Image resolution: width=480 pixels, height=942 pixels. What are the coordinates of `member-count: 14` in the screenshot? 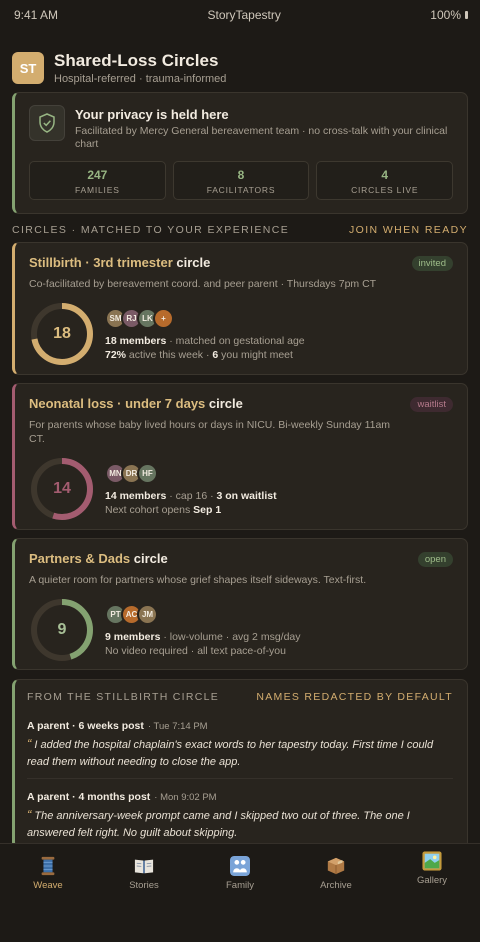 It's located at (62, 488).